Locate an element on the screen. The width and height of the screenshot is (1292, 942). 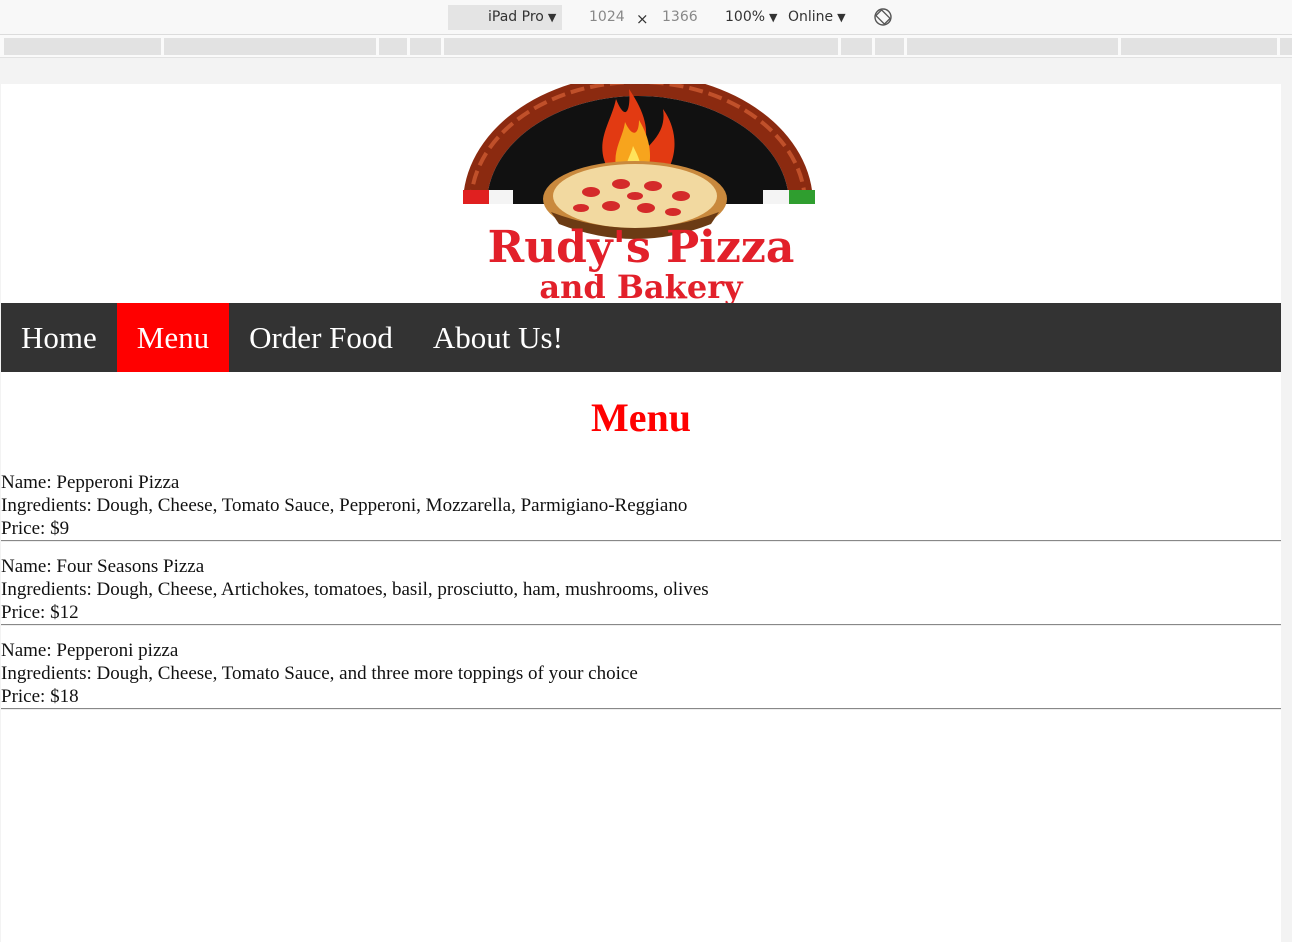
zoom-select: 100% ▼ is located at coordinates (751, 17).